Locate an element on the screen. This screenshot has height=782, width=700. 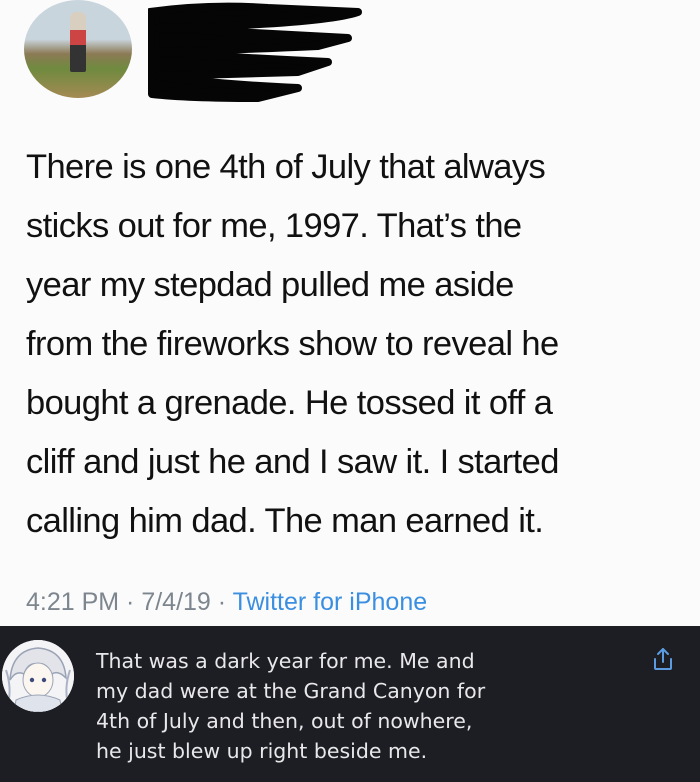
redacted-username-scribble is located at coordinates (255, 52).